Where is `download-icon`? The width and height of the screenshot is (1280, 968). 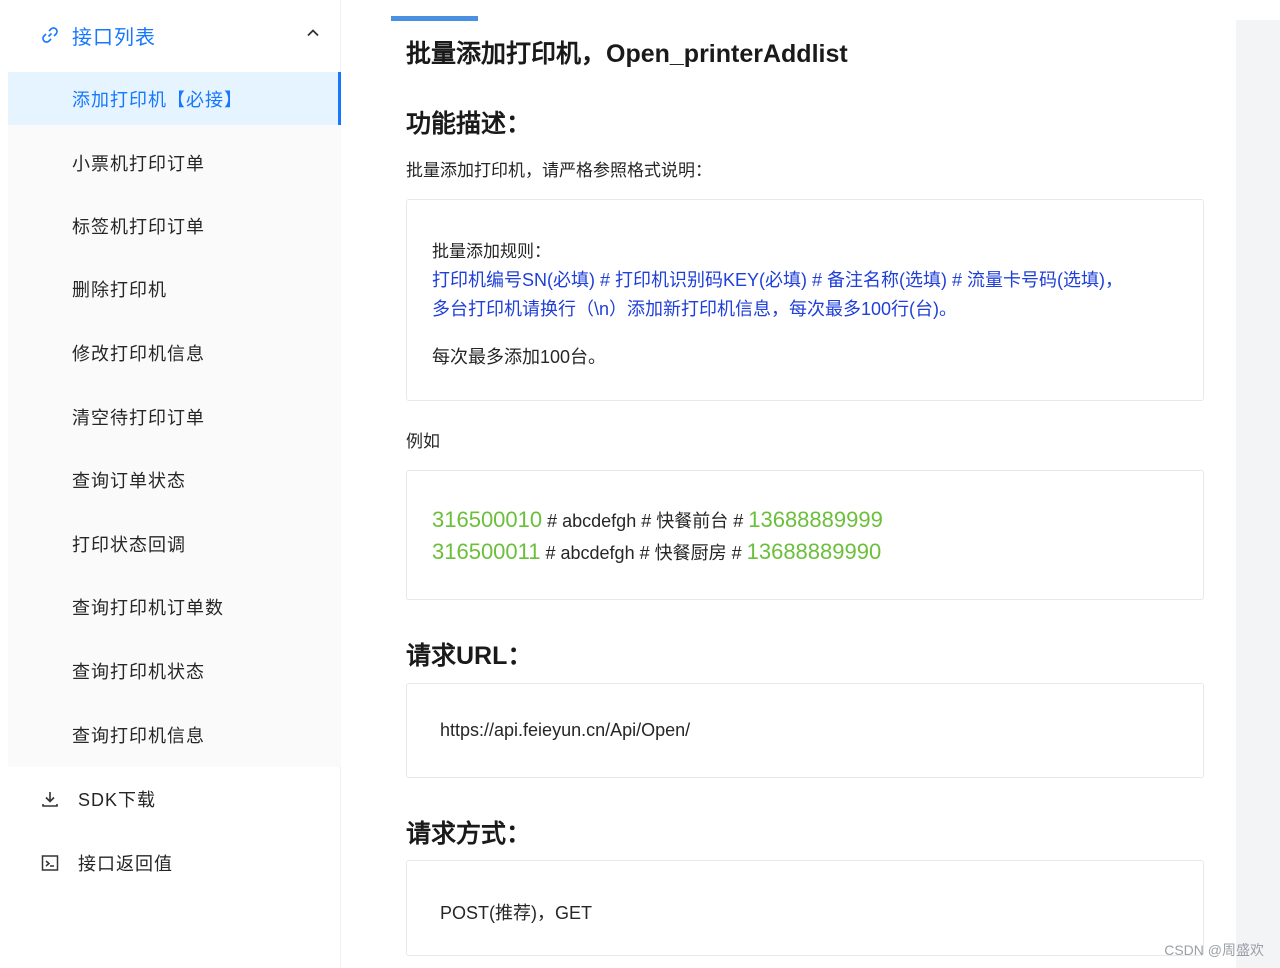
download-icon is located at coordinates (50, 799).